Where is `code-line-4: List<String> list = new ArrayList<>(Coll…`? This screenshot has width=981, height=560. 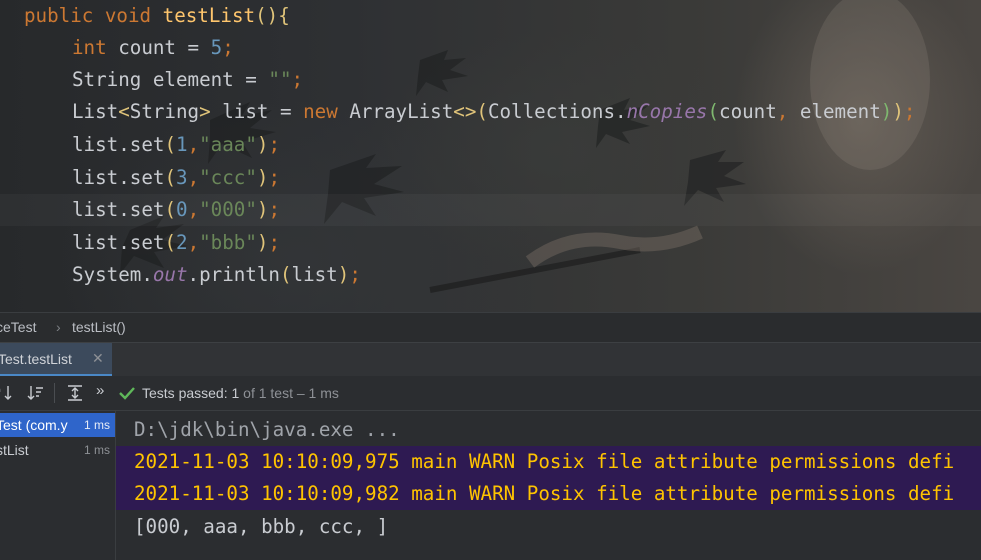 code-line-4: List<String> list = new ArrayList<>(Coll… is located at coordinates (494, 111).